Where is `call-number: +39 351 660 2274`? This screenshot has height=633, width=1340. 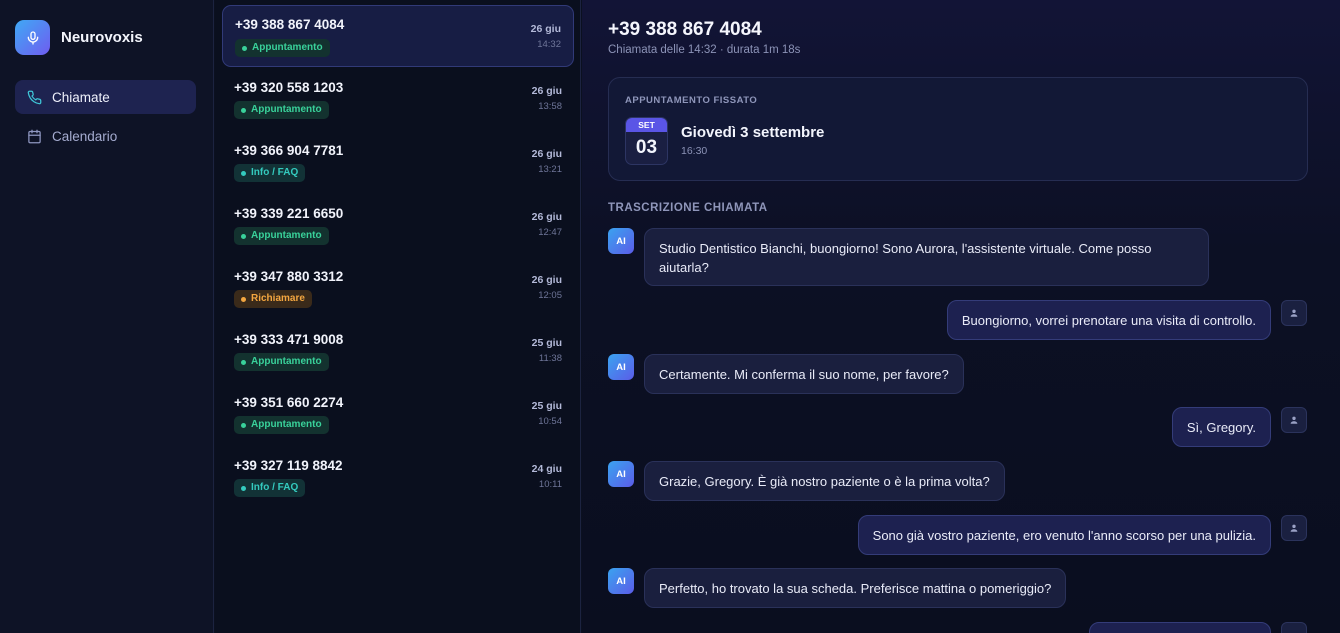 call-number: +39 351 660 2274 is located at coordinates (289, 402).